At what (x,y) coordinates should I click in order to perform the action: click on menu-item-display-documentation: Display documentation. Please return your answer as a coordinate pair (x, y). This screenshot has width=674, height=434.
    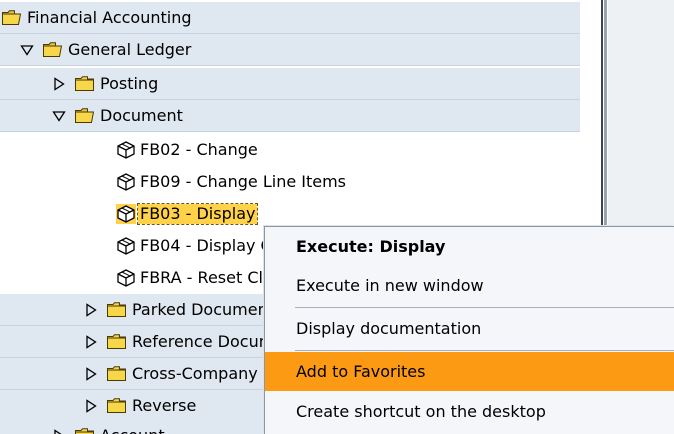
    Looking at the image, I should click on (469, 328).